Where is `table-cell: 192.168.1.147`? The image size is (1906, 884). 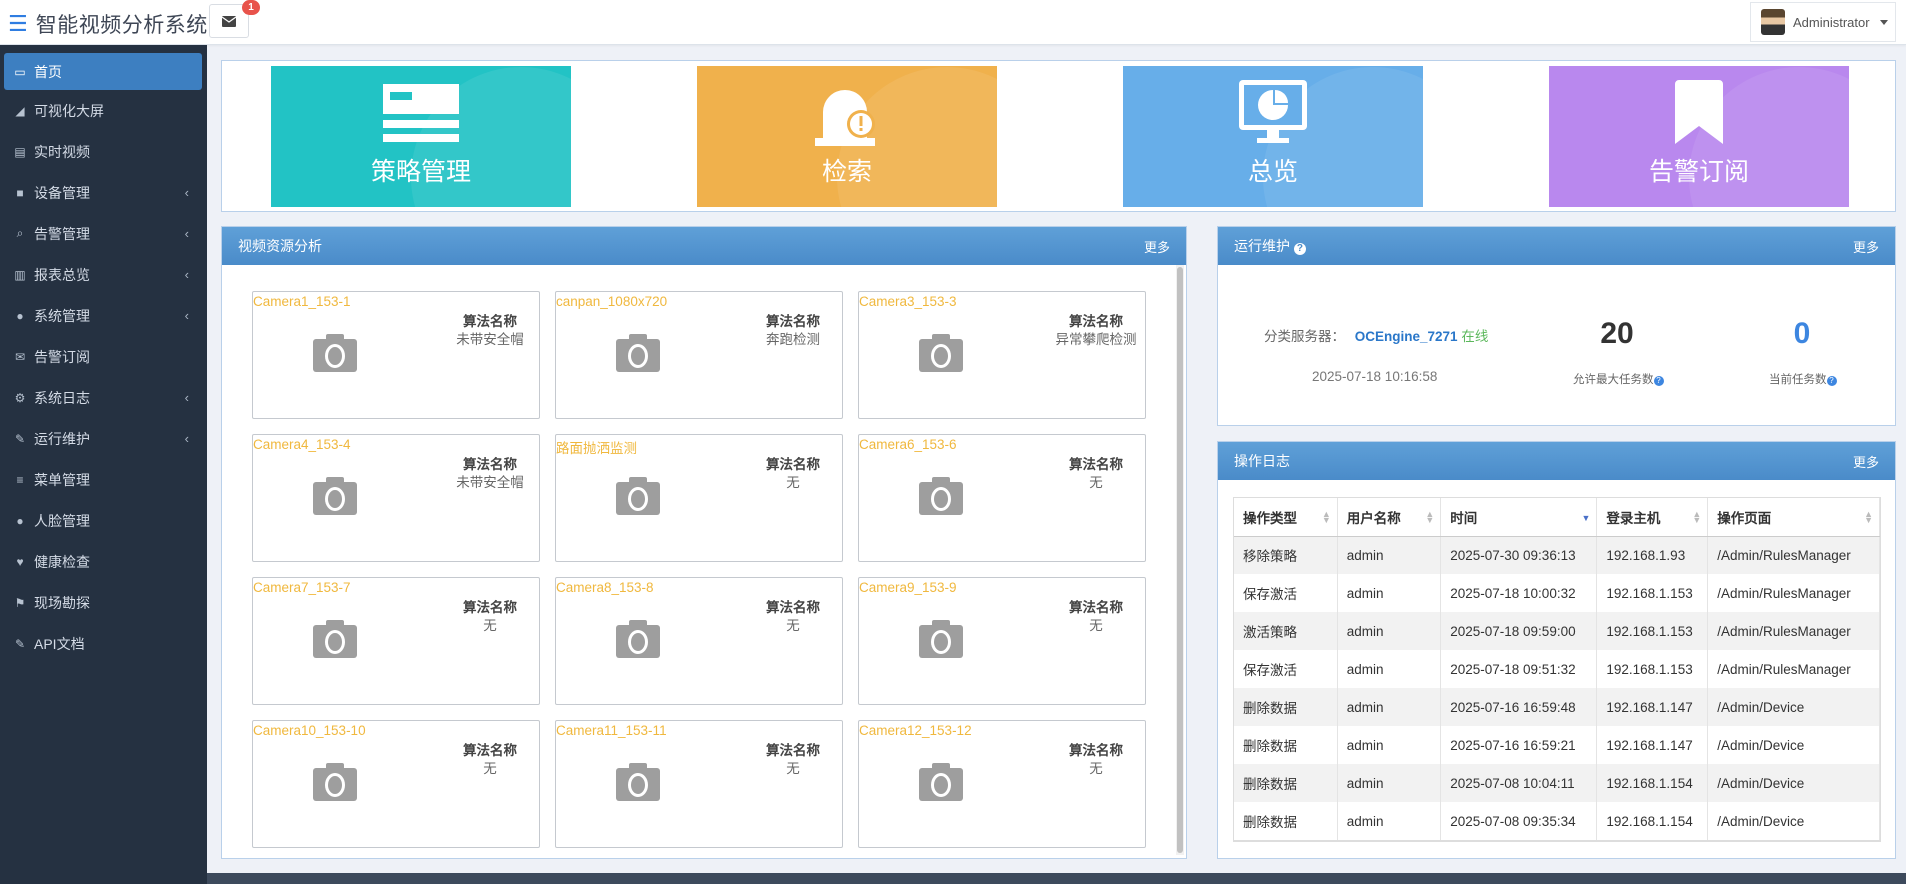 table-cell: 192.168.1.147 is located at coordinates (1652, 707).